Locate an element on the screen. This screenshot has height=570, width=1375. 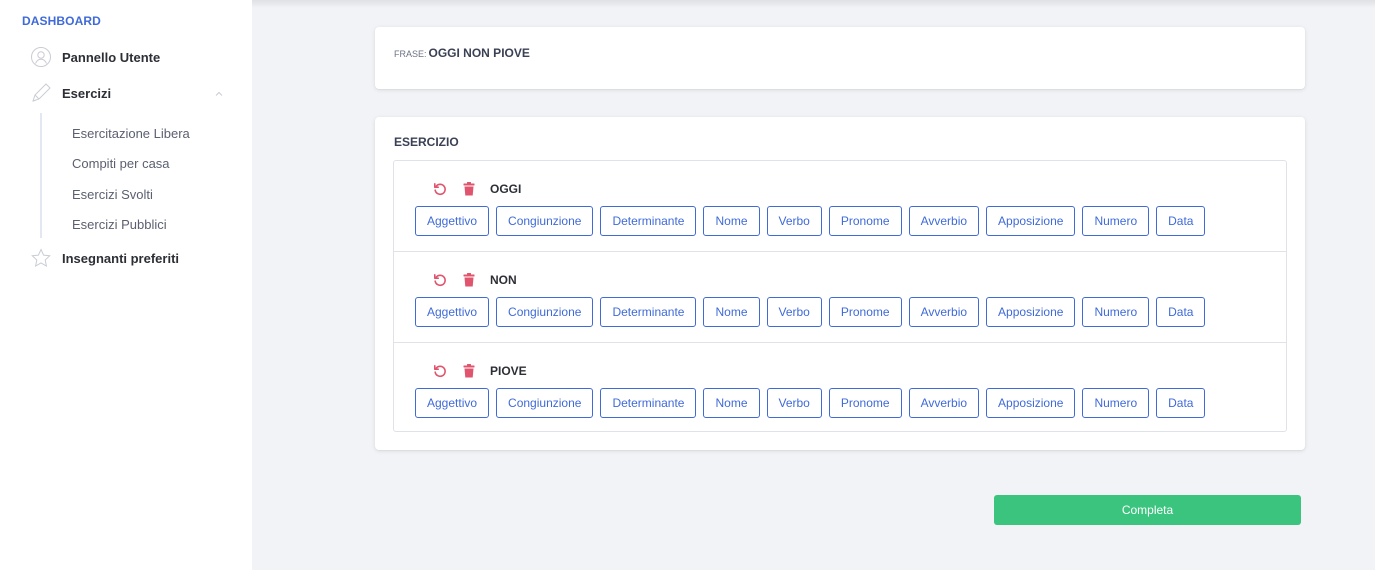
sidebar-item-label: Esercizi is located at coordinates (87, 93).